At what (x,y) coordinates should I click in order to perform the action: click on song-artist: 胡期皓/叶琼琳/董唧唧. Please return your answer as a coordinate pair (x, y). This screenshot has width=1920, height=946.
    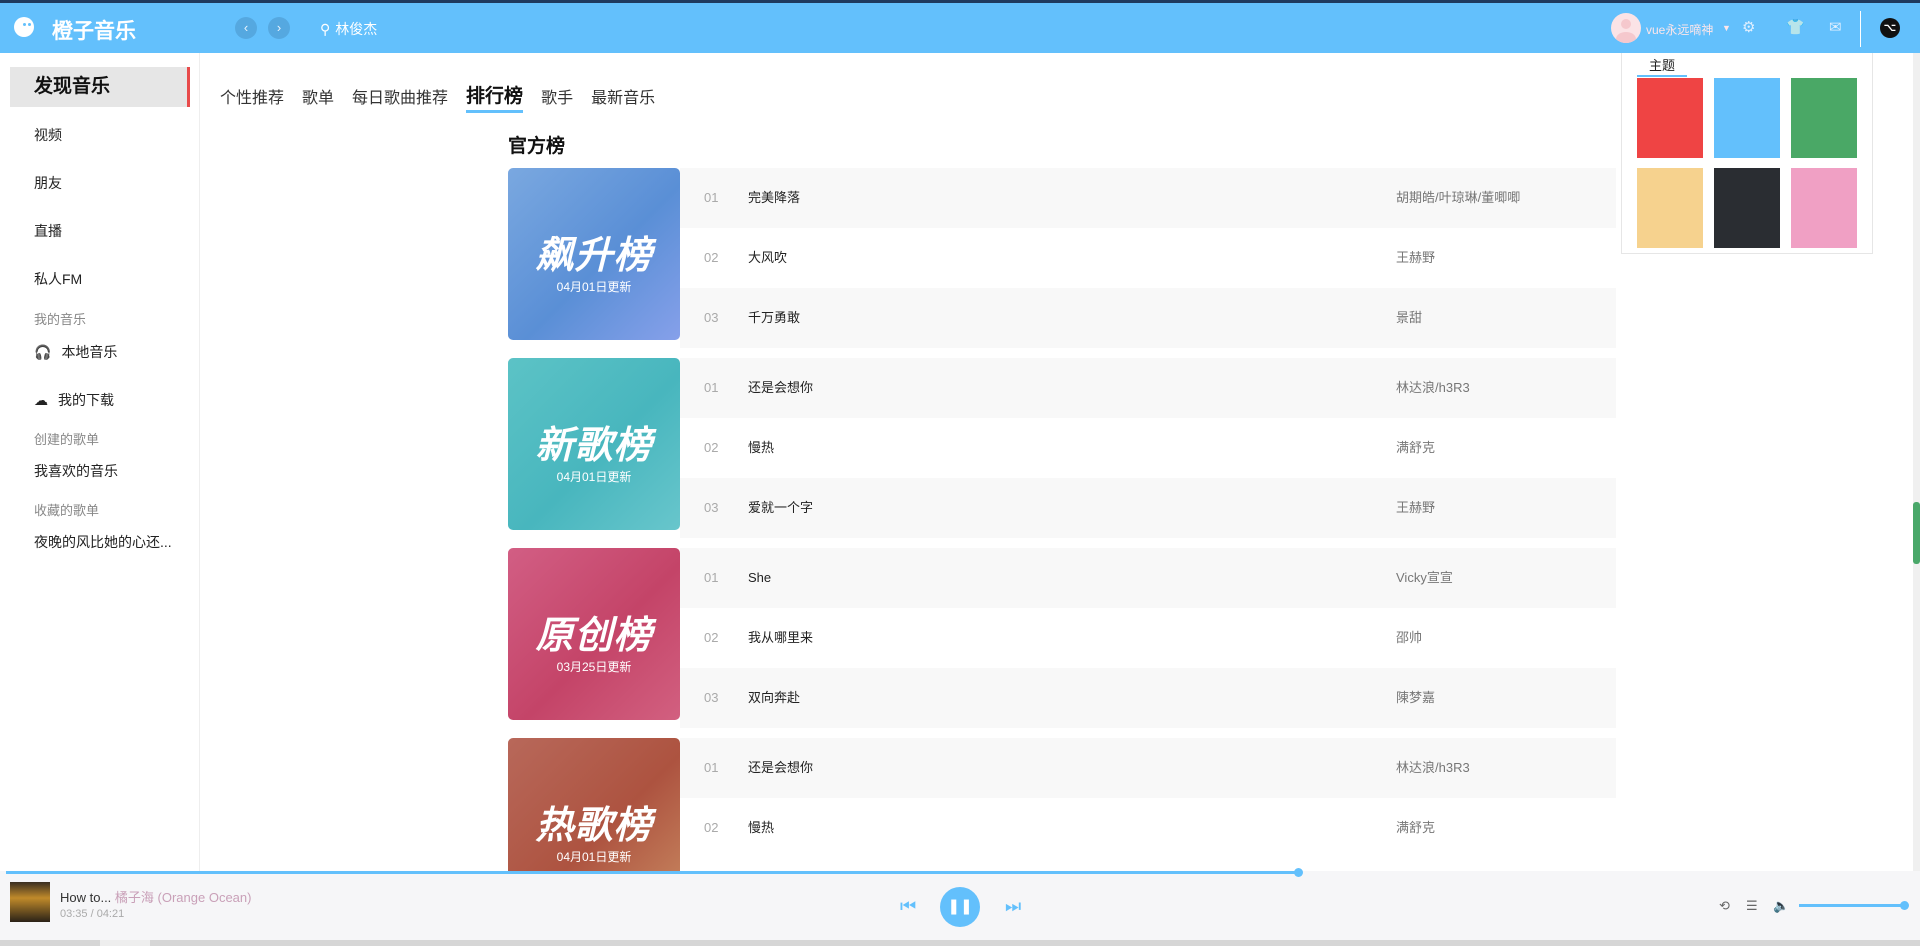
    Looking at the image, I should click on (1458, 198).